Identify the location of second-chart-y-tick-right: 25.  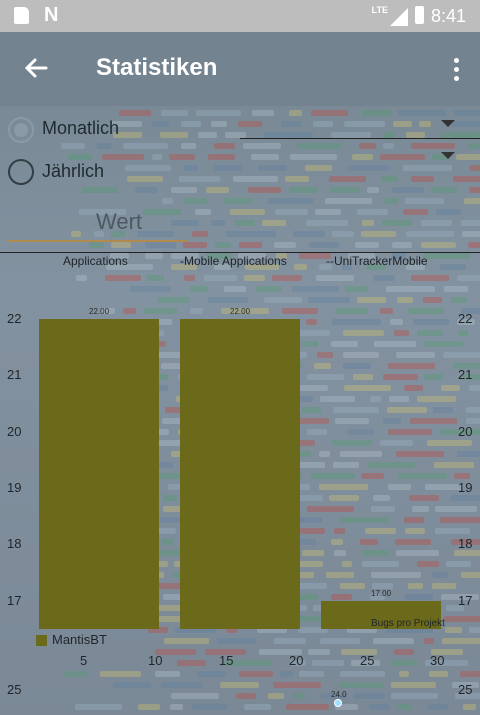
(465, 689).